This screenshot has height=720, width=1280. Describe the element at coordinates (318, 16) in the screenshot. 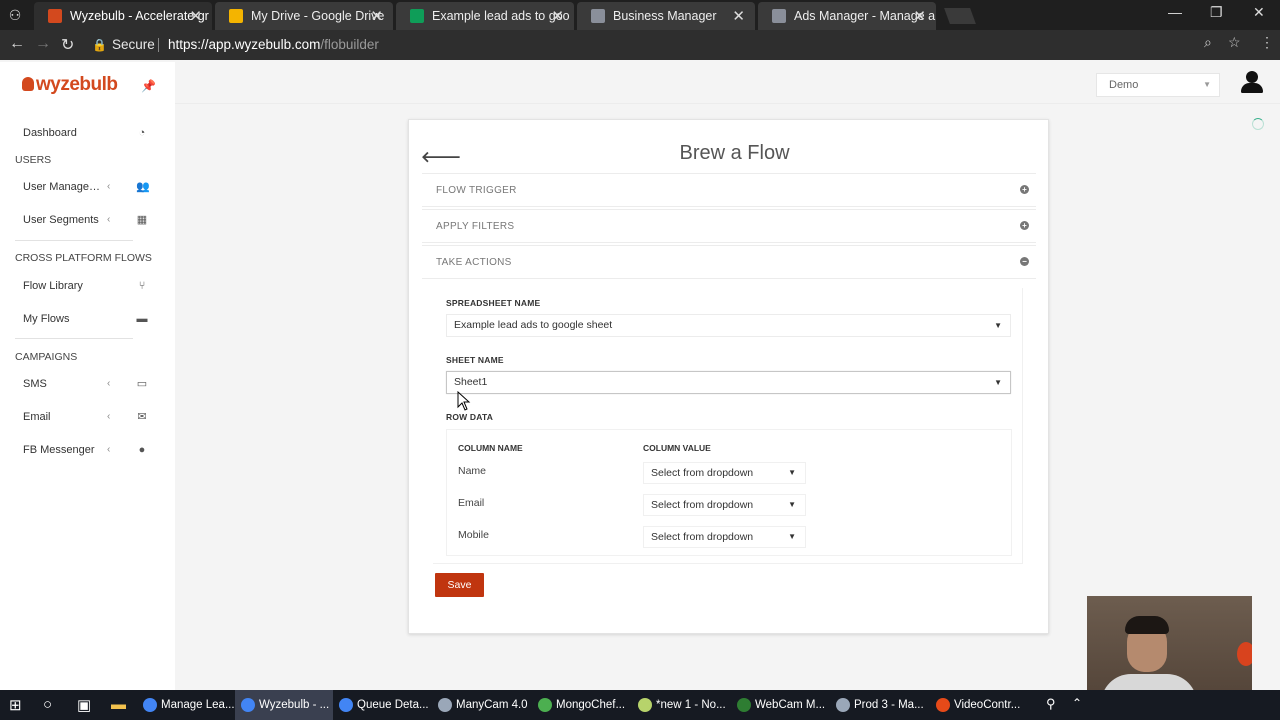

I see `tab-title: My Drive - Google Drive` at that location.